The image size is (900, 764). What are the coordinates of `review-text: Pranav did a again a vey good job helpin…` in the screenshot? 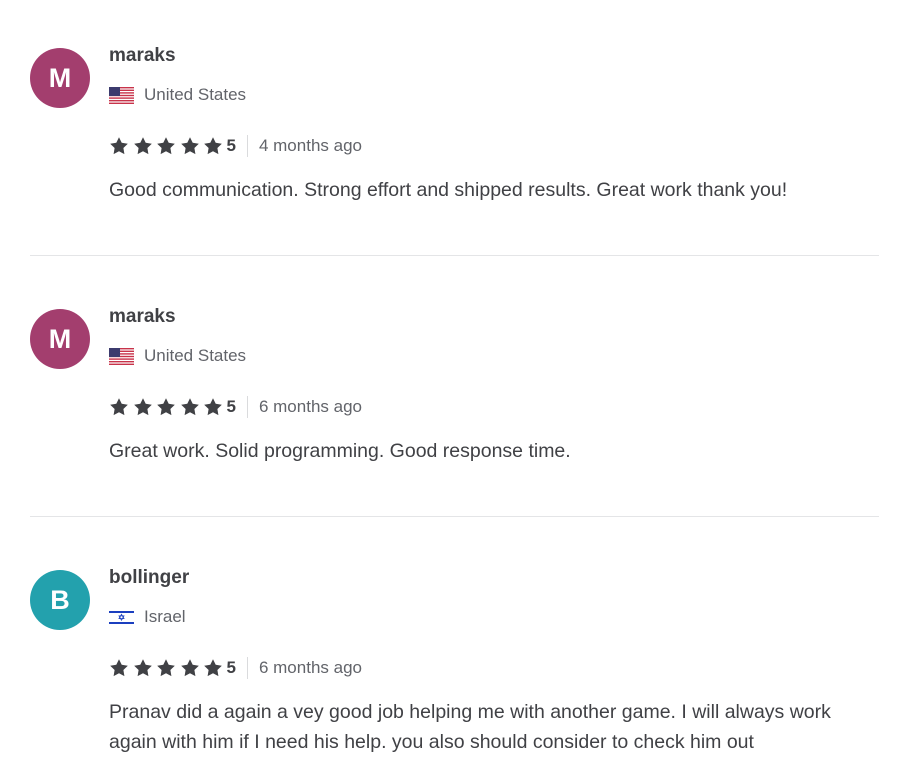 It's located at (470, 727).